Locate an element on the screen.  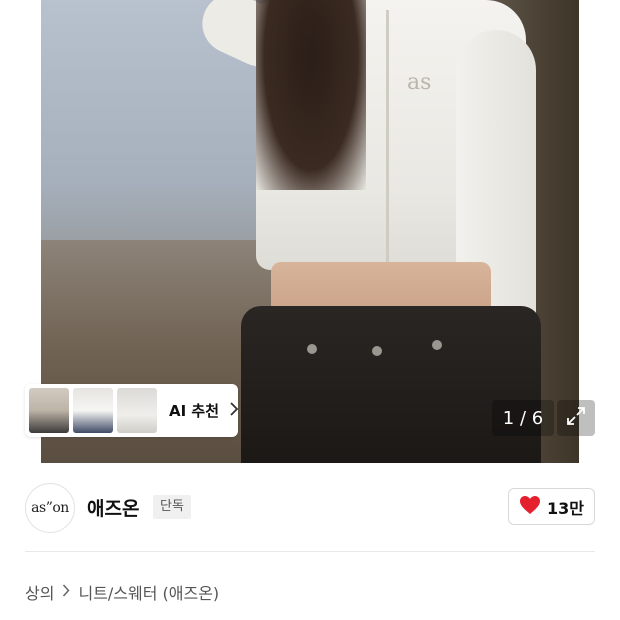
expand-arrows-icon is located at coordinates (576, 418).